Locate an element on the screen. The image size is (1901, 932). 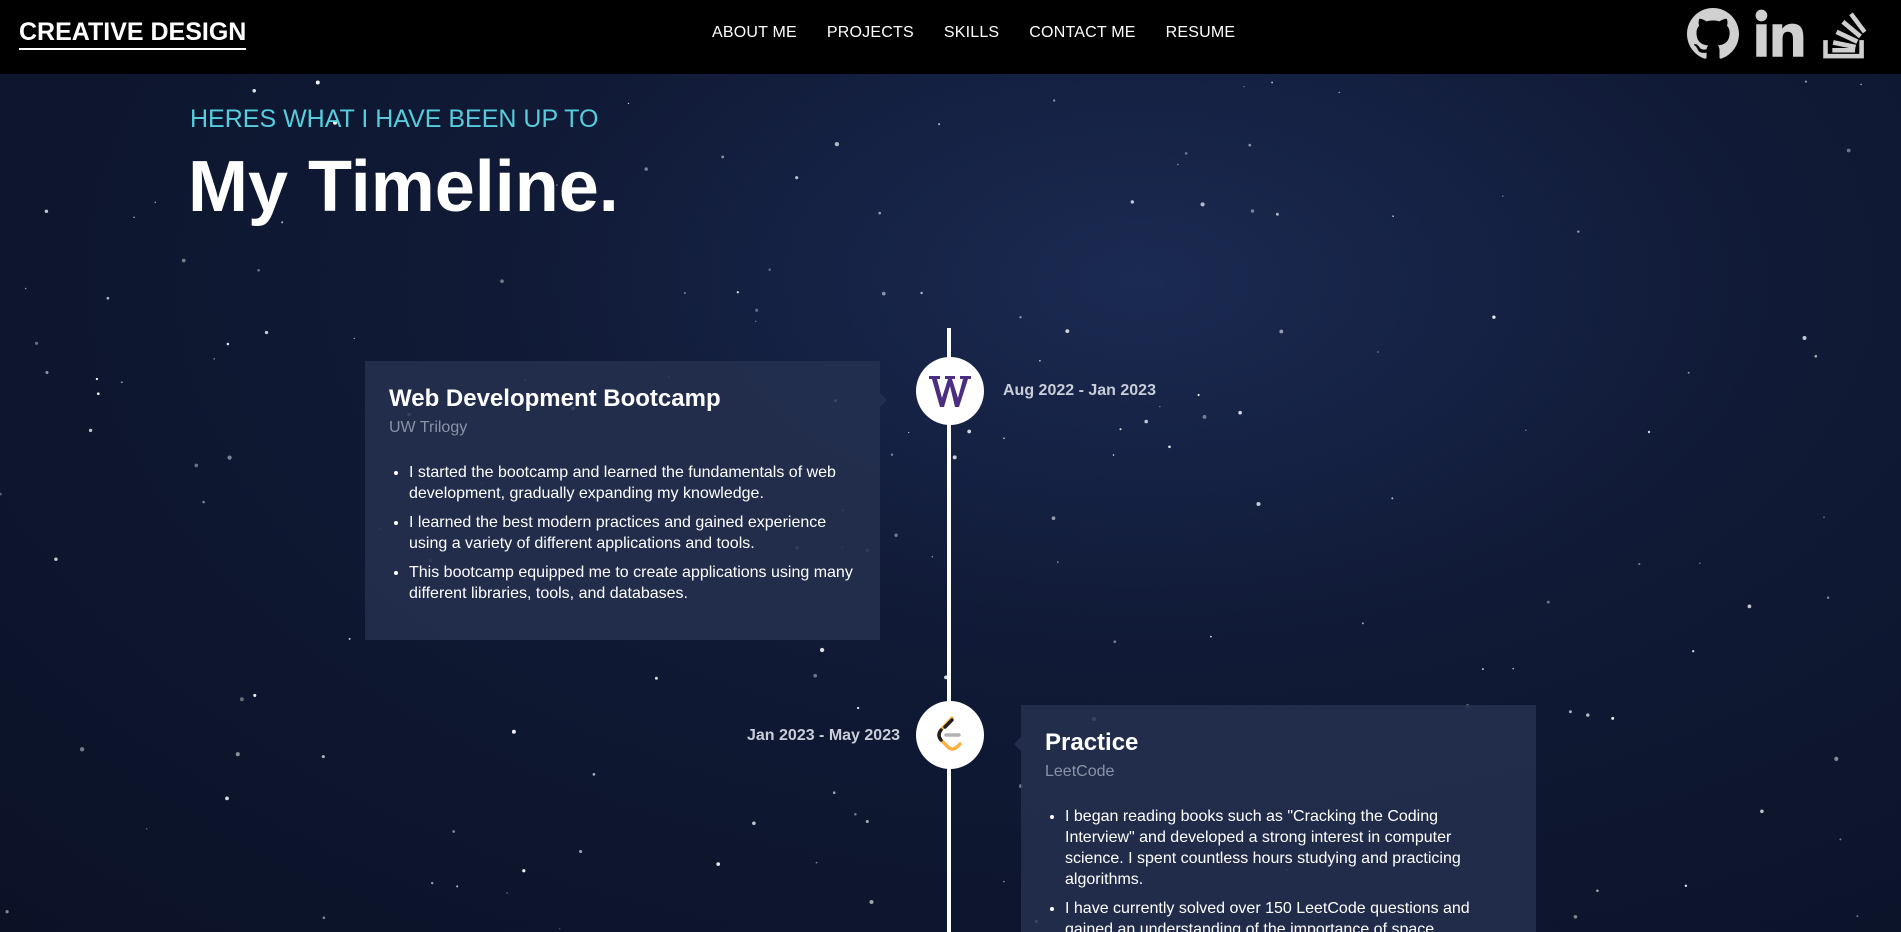
timeline-date: Jan 2023 - May 2023 is located at coordinates (823, 735).